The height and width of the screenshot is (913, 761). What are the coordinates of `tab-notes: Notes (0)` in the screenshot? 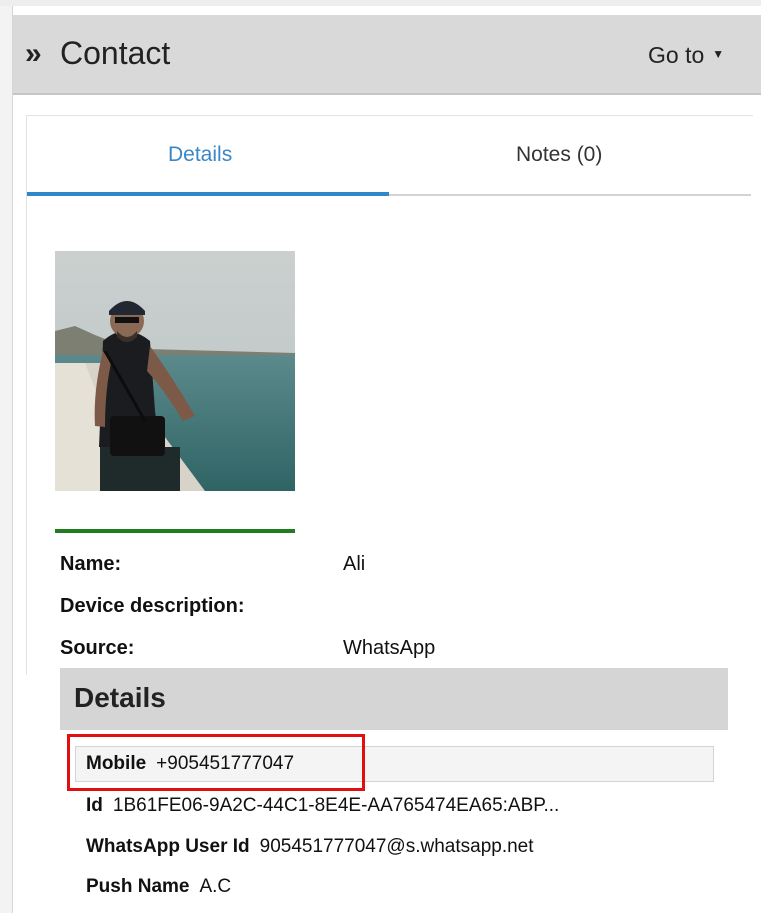 It's located at (559, 155).